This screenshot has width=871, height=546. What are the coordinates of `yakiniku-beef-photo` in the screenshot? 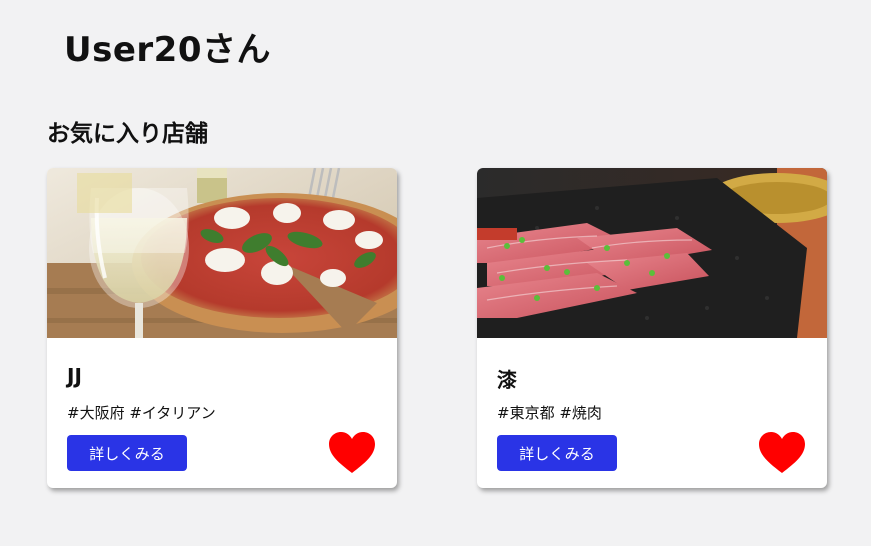 It's located at (652, 253).